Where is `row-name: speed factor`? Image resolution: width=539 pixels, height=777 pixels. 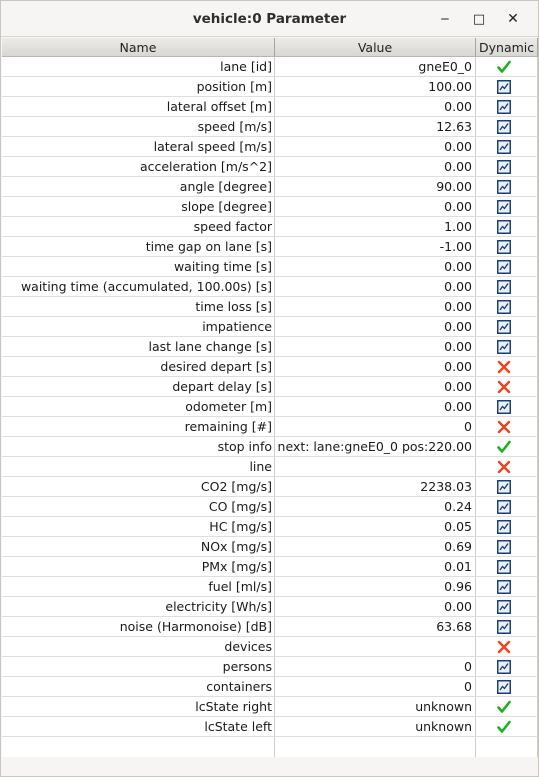 row-name: speed factor is located at coordinates (138, 226).